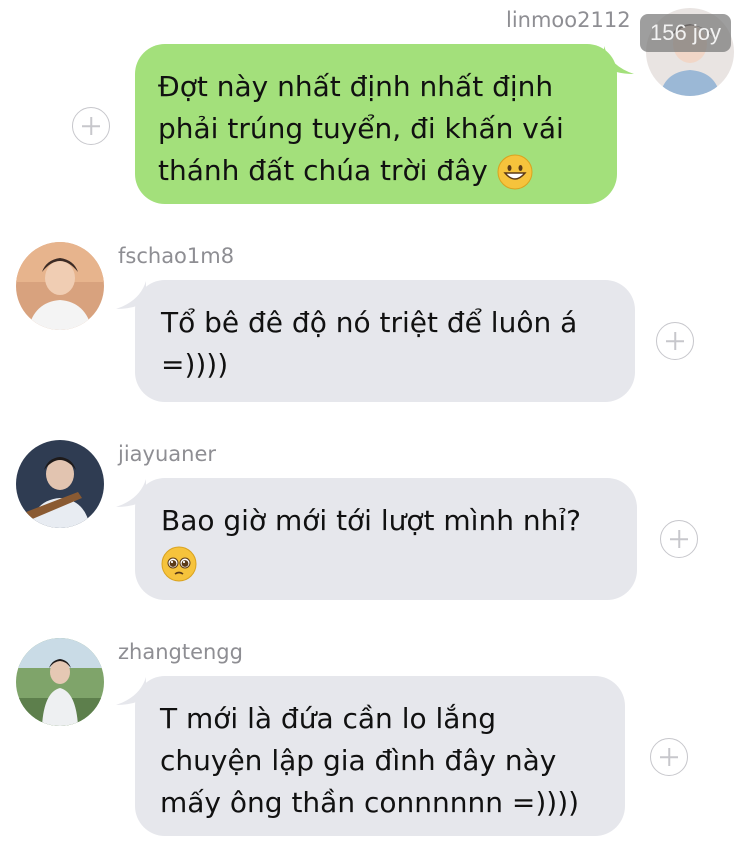 This screenshot has height=846, width=750. What do you see at coordinates (180, 652) in the screenshot?
I see `sender-name: zhangtengg` at bounding box center [180, 652].